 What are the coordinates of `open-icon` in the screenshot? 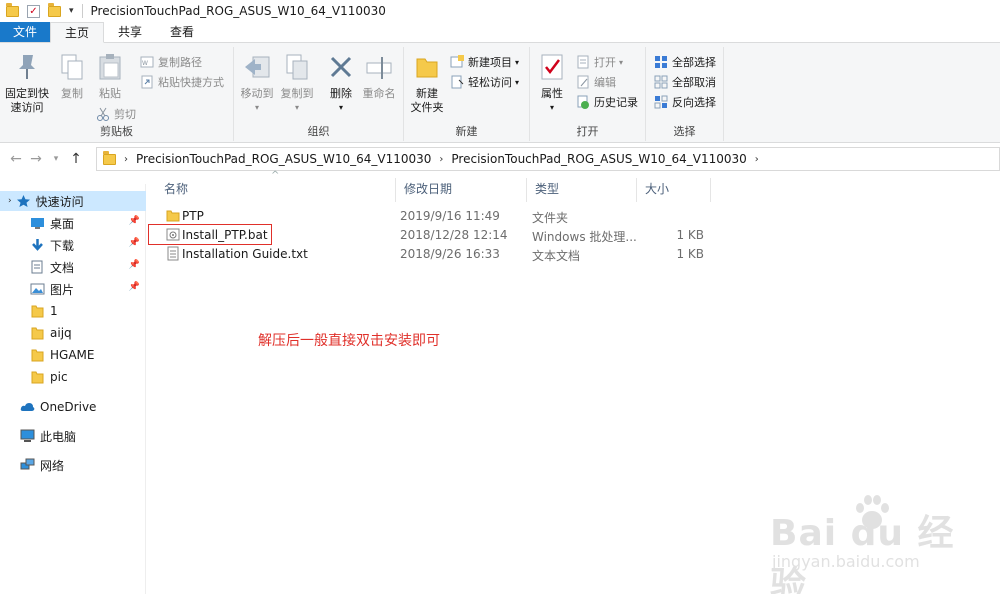 It's located at (583, 62).